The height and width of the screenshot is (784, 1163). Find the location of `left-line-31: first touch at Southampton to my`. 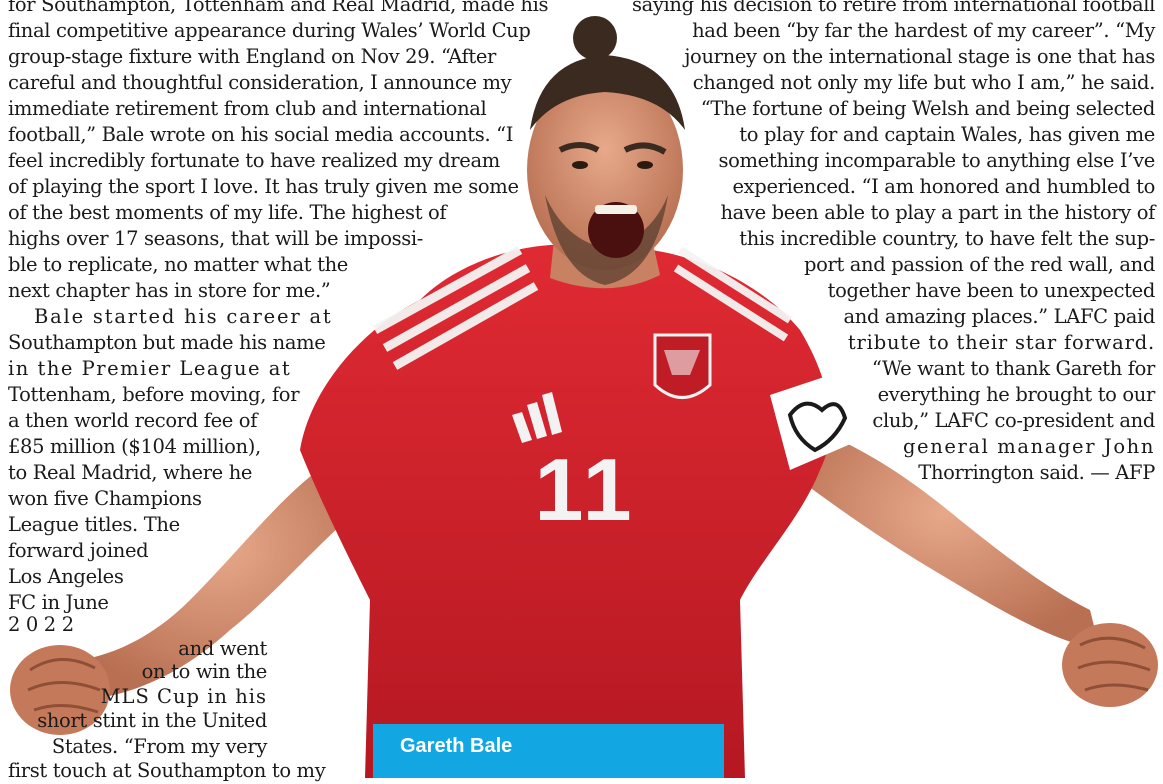

left-line-31: first touch at Southampton to my is located at coordinates (167, 770).